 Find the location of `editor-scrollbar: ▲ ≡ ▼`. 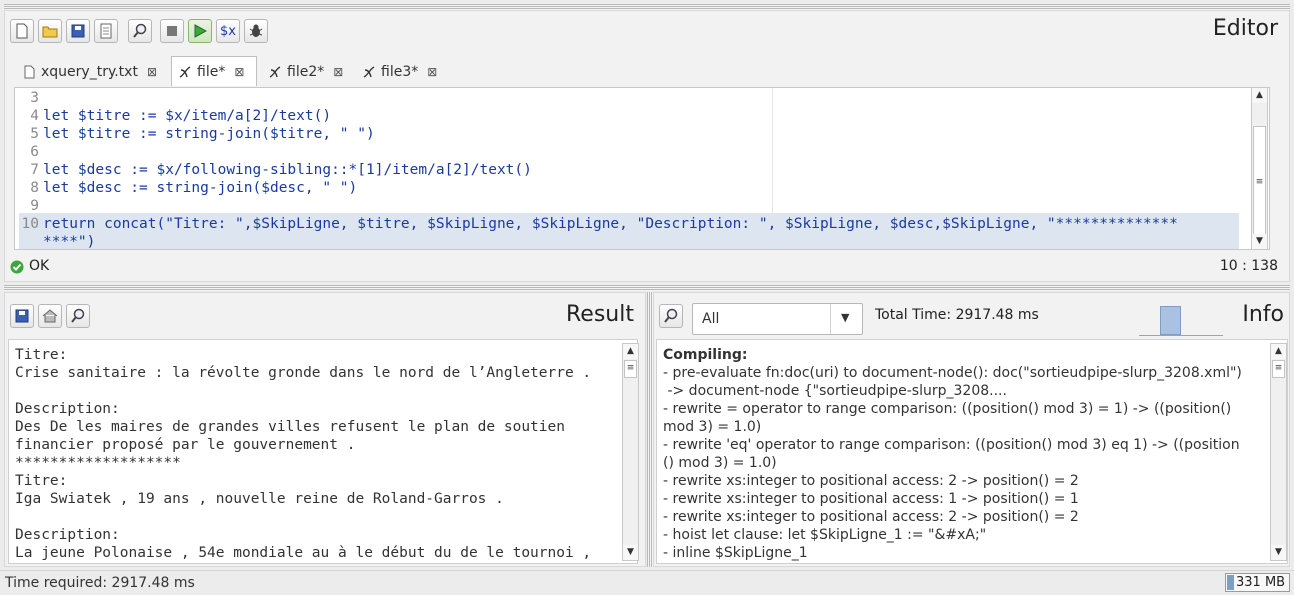

editor-scrollbar: ▲ ≡ ▼ is located at coordinates (1259, 168).